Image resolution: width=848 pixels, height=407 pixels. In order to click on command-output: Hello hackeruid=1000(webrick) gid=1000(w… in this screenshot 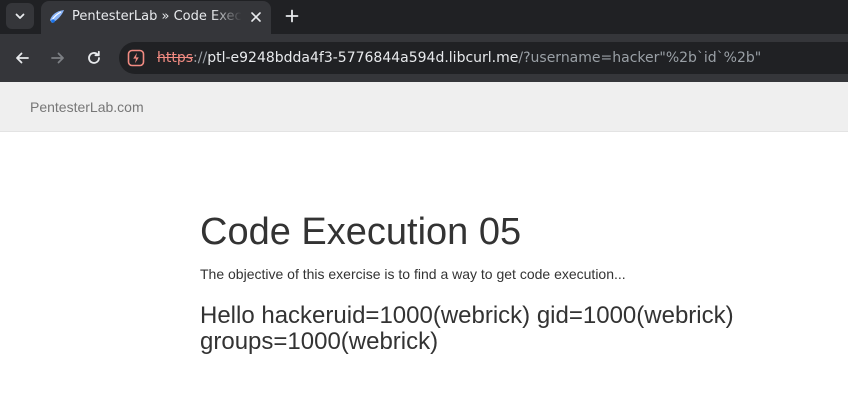, I will do `click(467, 328)`.